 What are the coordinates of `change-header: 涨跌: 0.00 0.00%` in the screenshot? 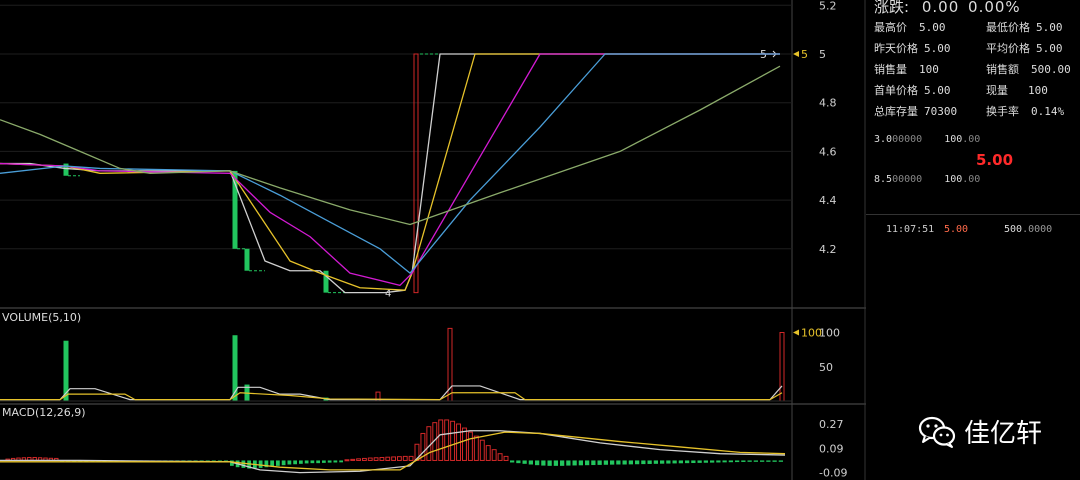 It's located at (947, 8).